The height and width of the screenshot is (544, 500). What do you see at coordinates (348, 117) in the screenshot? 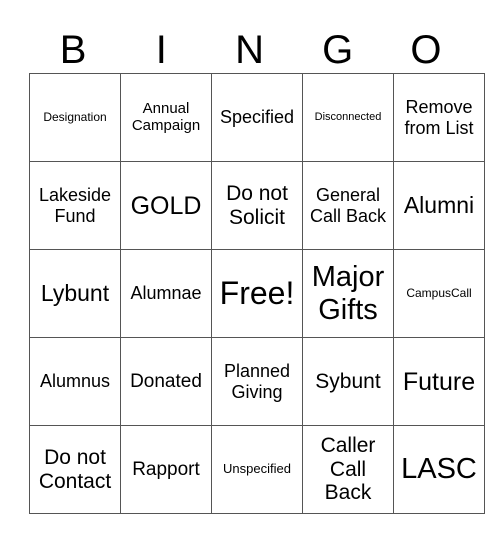
I see `bingo-cell: Disconnected` at bounding box center [348, 117].